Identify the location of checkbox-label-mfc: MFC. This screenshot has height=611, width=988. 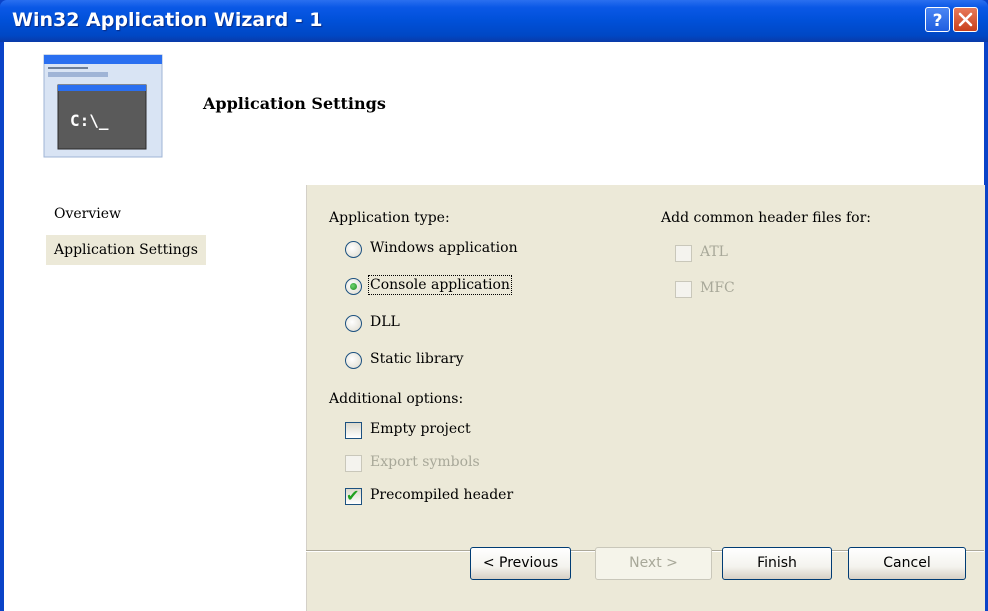
(717, 288).